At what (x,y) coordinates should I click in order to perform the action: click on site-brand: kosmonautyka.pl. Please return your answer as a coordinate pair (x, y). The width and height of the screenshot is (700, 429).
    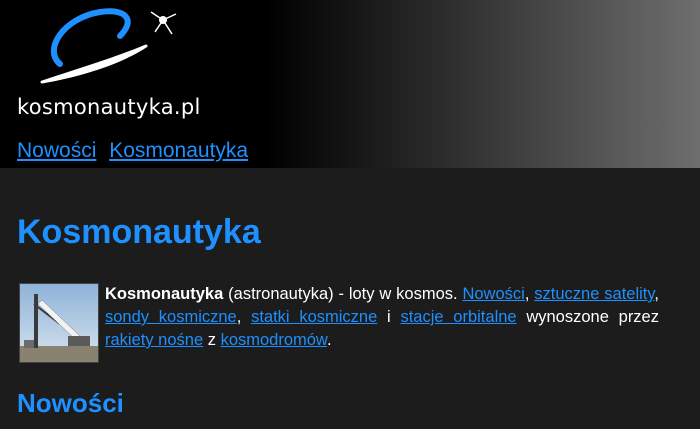
    Looking at the image, I should click on (109, 107).